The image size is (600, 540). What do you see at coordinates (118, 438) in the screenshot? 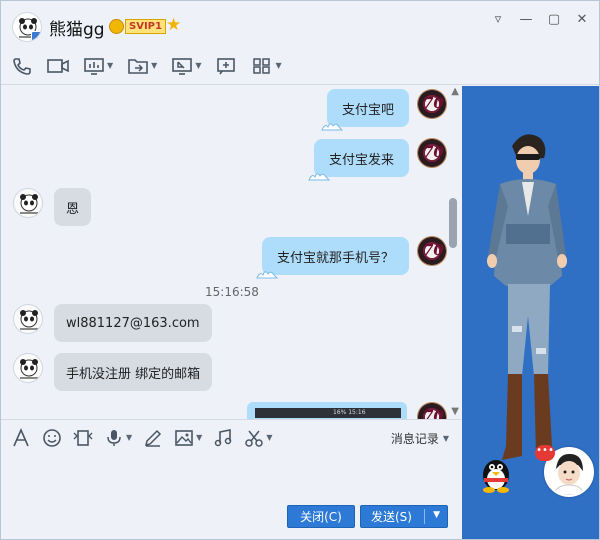
I see `microphone-icon: ▼` at bounding box center [118, 438].